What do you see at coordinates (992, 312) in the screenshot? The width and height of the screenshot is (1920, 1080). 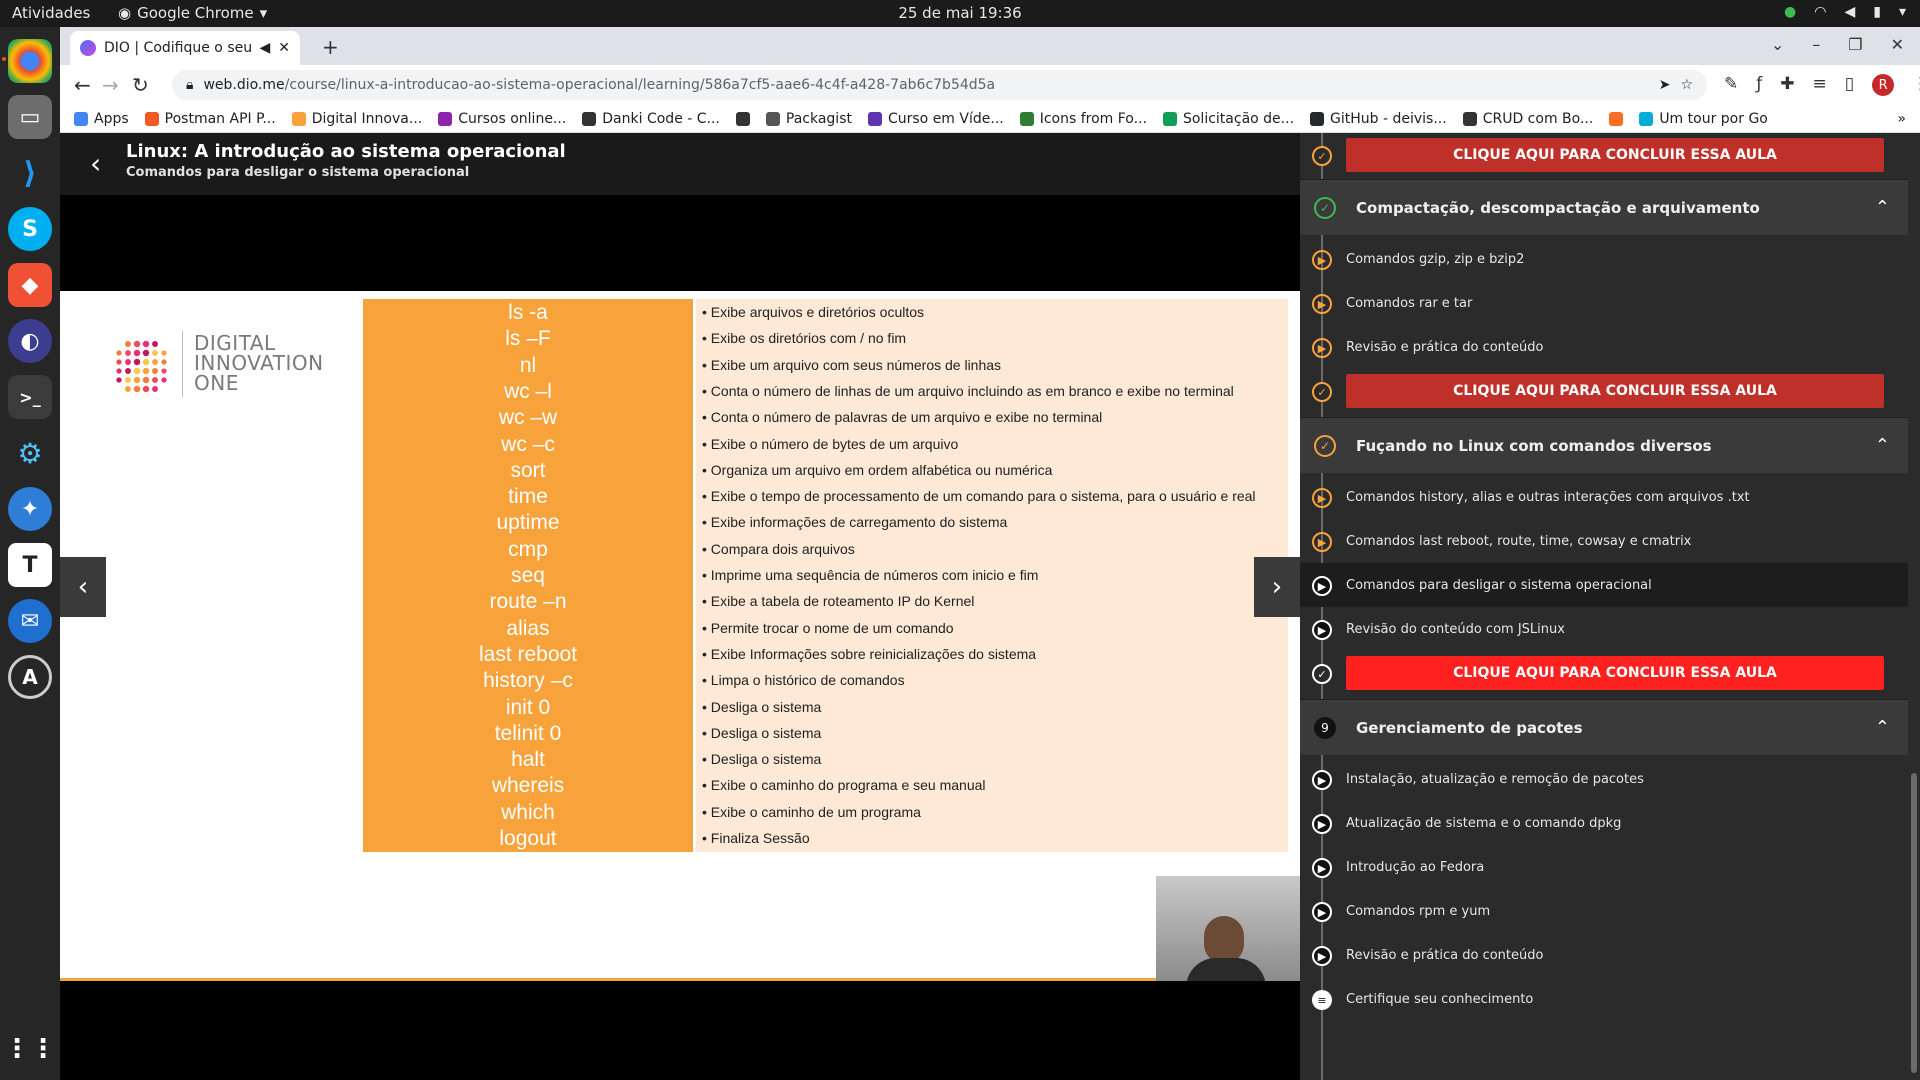 I see `command-description: • Exibe arquivos e diretórios ocultos` at bounding box center [992, 312].